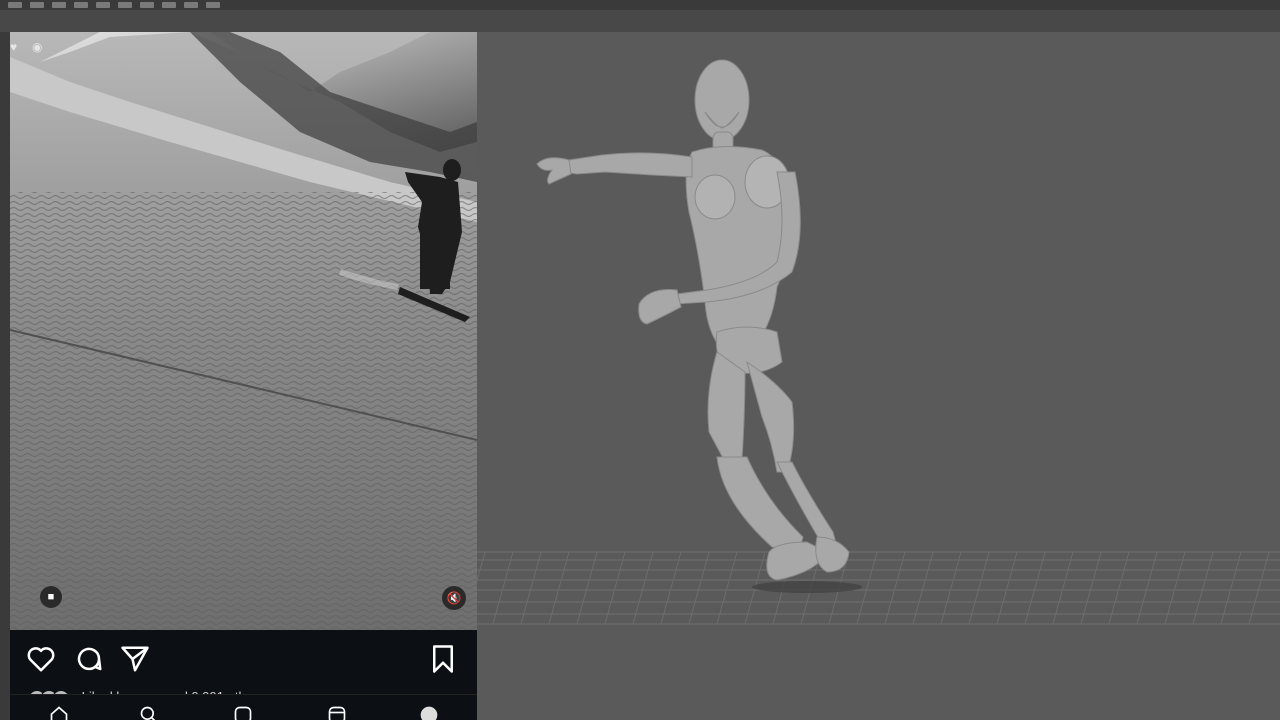 This screenshot has height=720, width=1280. What do you see at coordinates (135, 659) in the screenshot?
I see `send-icon` at bounding box center [135, 659].